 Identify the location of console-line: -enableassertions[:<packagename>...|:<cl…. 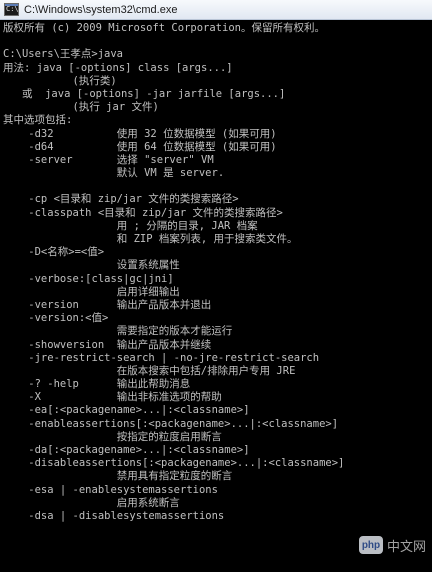
(171, 423).